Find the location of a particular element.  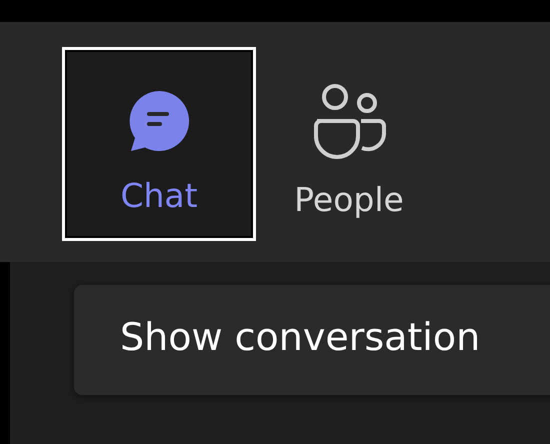

people-tab: People is located at coordinates (349, 144).